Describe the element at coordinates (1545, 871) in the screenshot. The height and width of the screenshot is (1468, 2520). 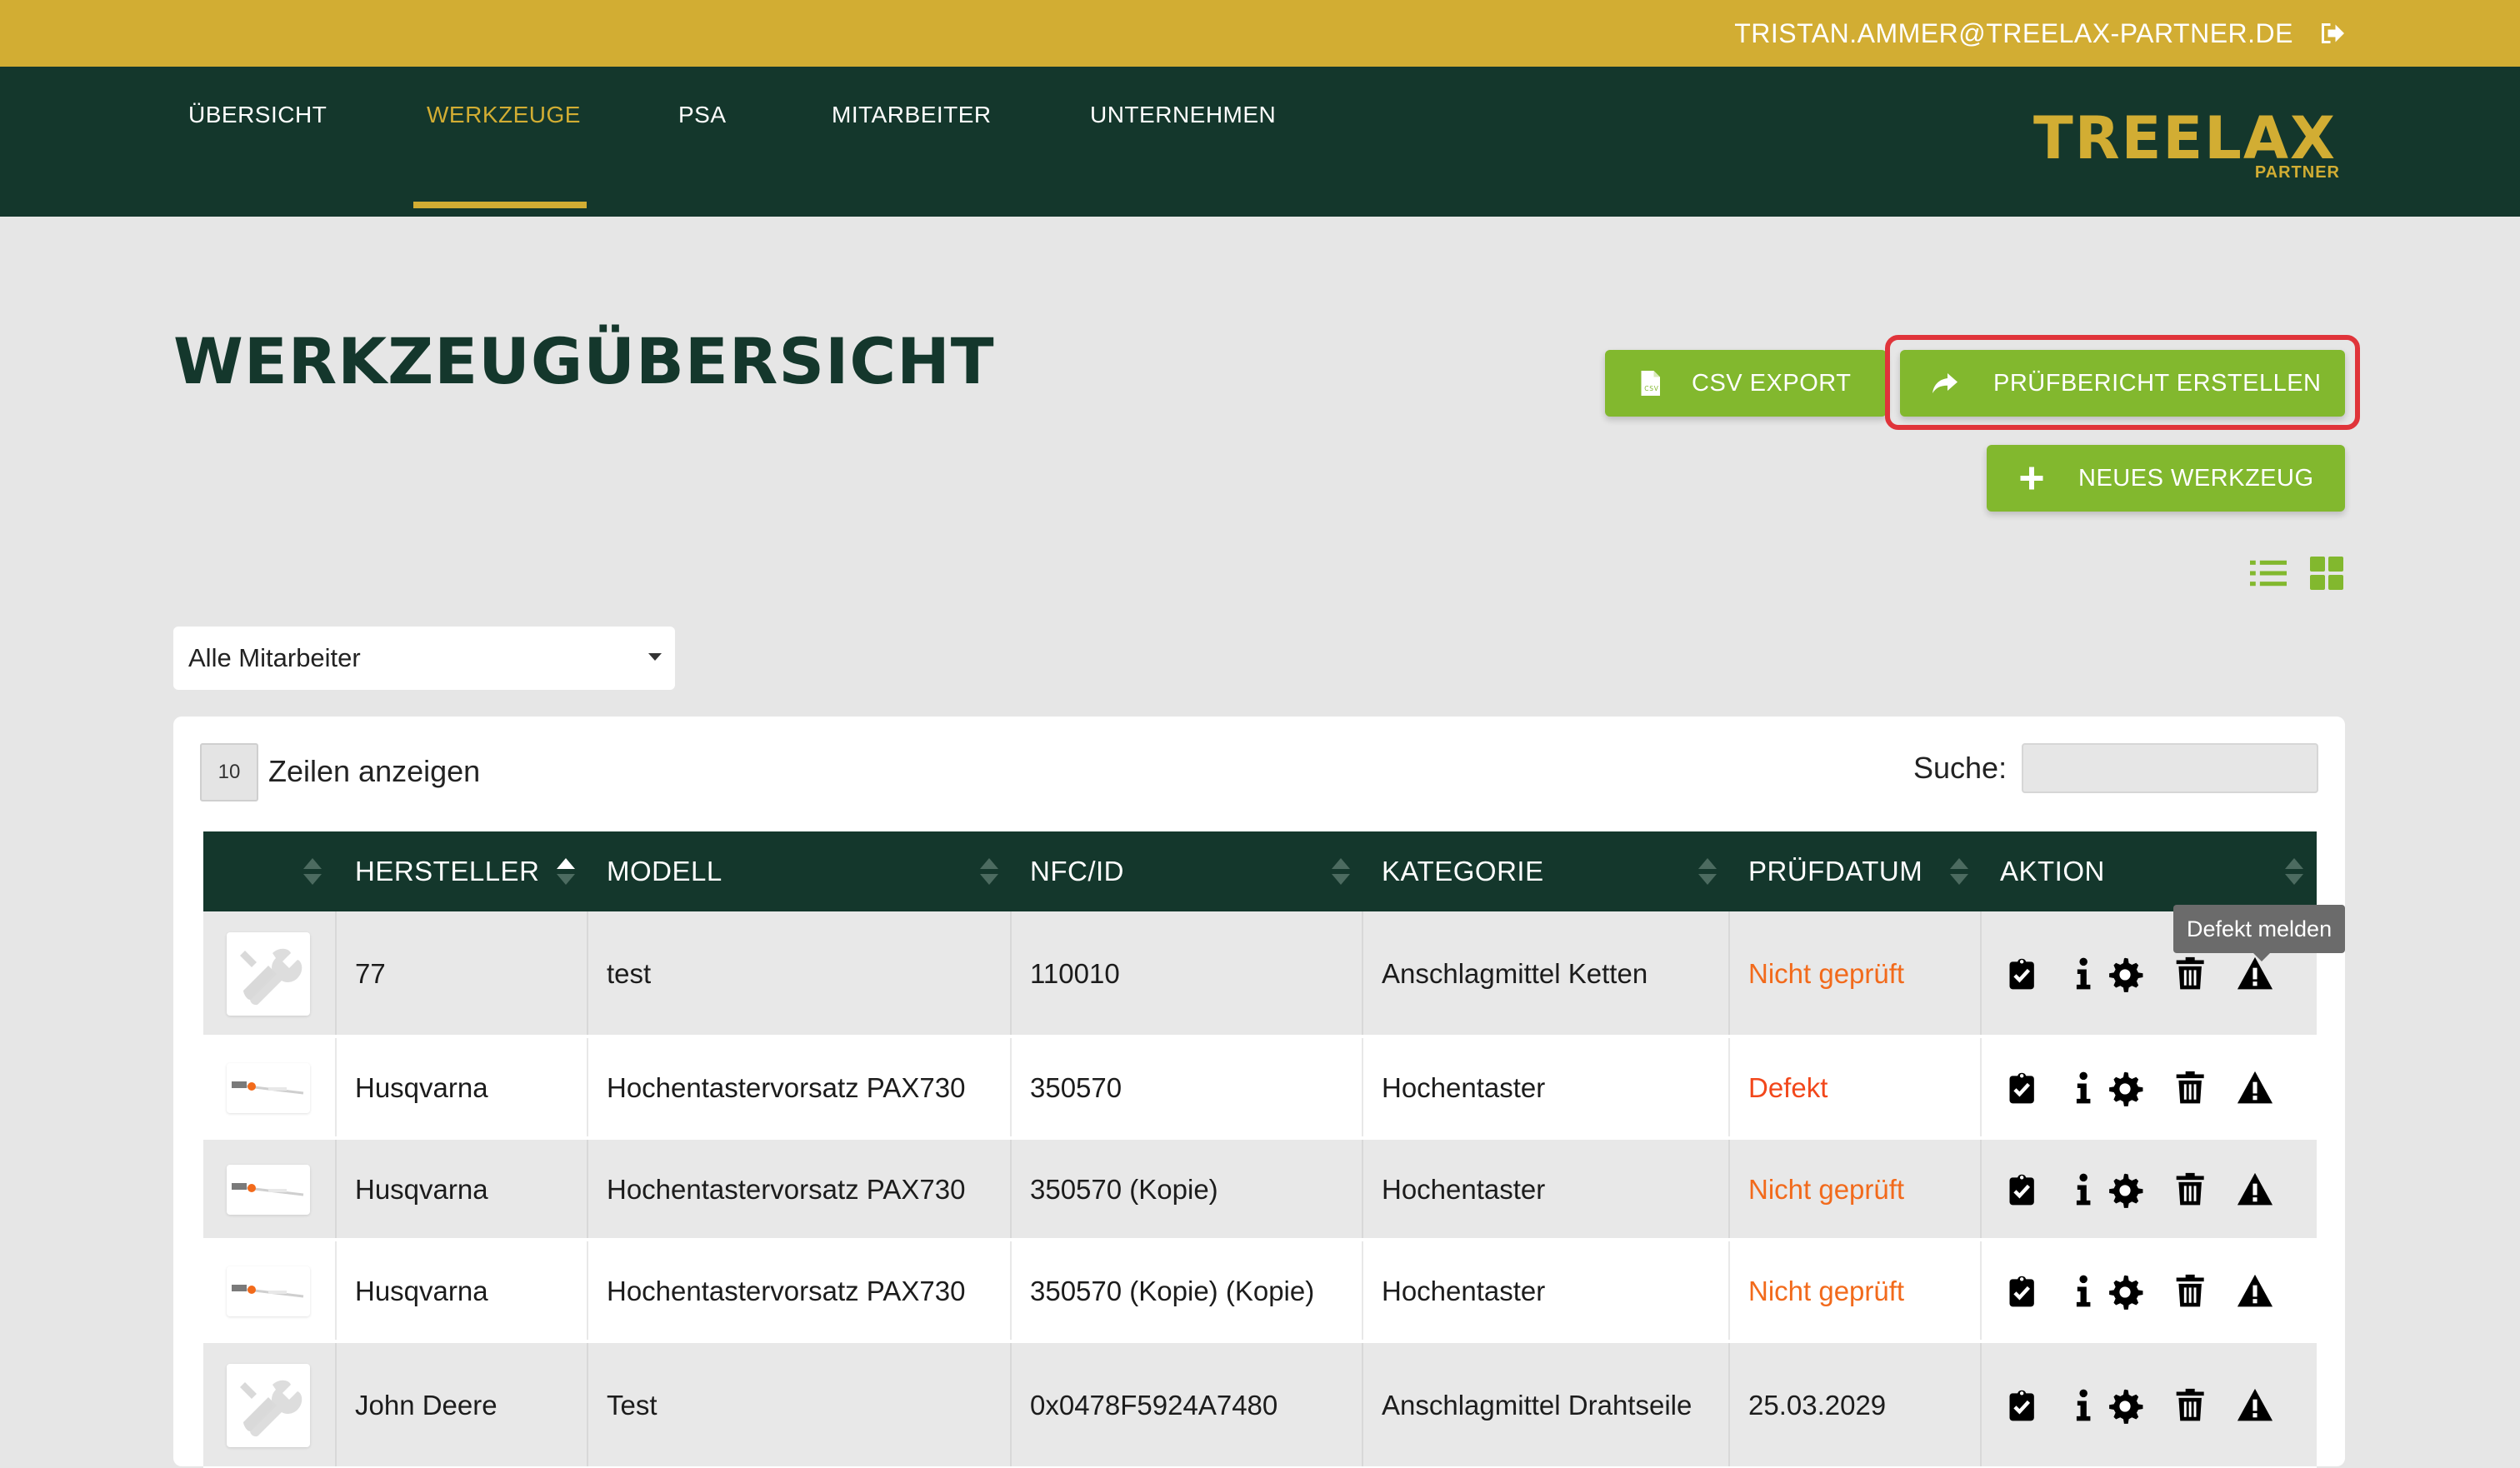
I see `column-header-kategorie: KATEGORIE` at that location.